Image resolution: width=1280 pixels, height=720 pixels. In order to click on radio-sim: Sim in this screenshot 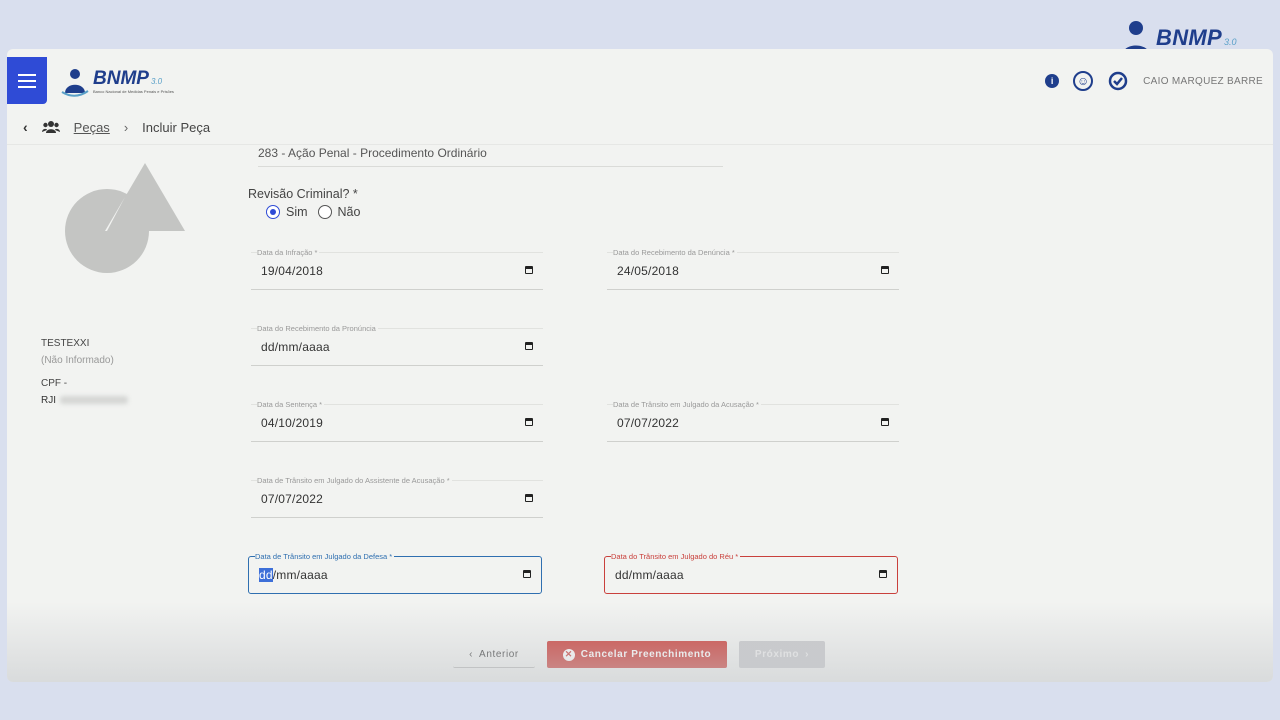, I will do `click(287, 212)`.